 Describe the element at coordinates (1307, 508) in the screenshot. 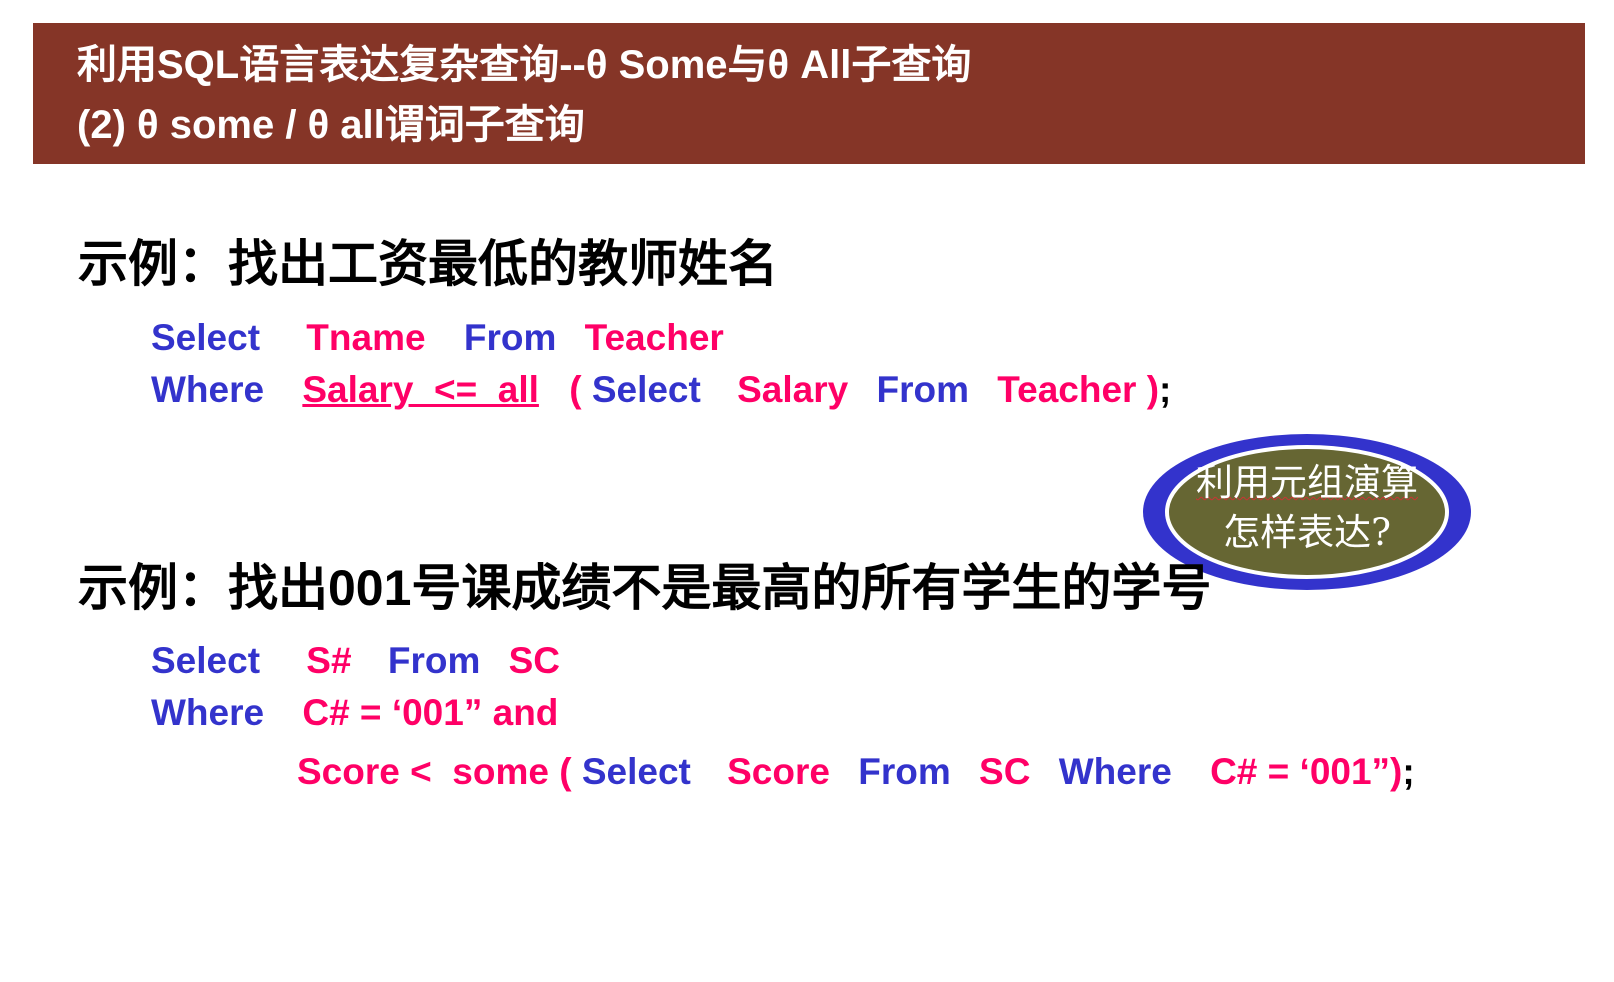

I see `bubble-text: 利用元组演算 怎样表达?` at that location.